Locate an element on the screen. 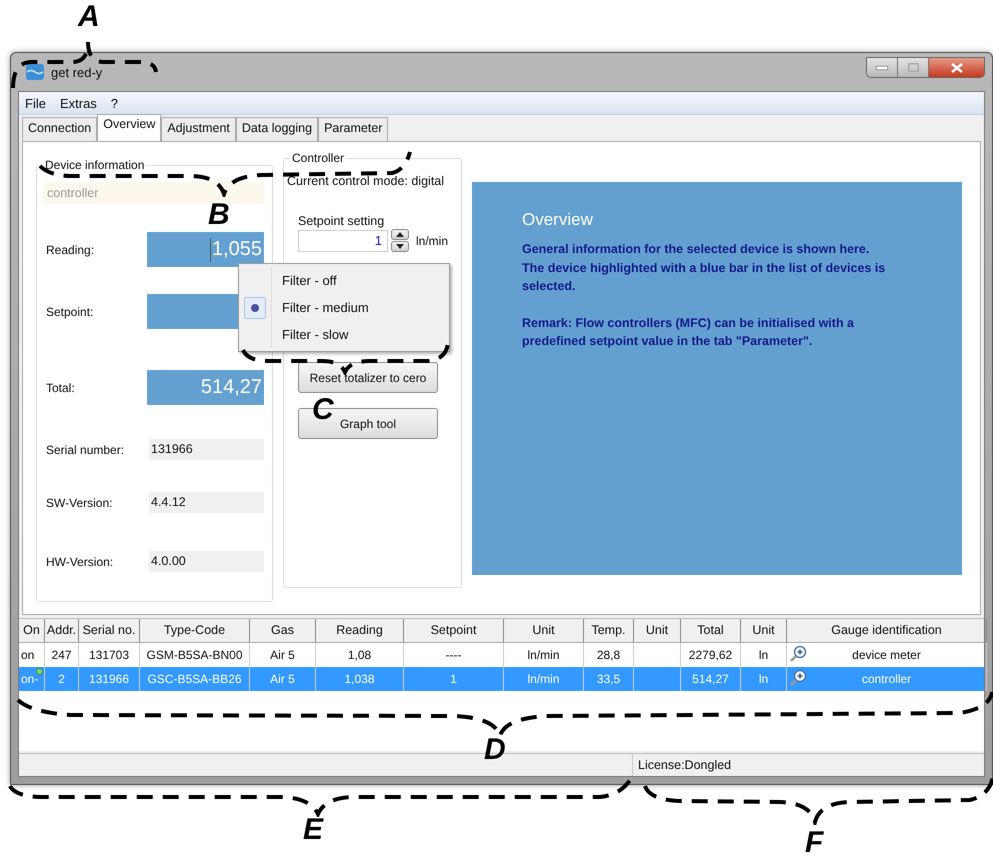 This screenshot has height=859, width=993. field-label: Setpoint setting is located at coordinates (341, 221).